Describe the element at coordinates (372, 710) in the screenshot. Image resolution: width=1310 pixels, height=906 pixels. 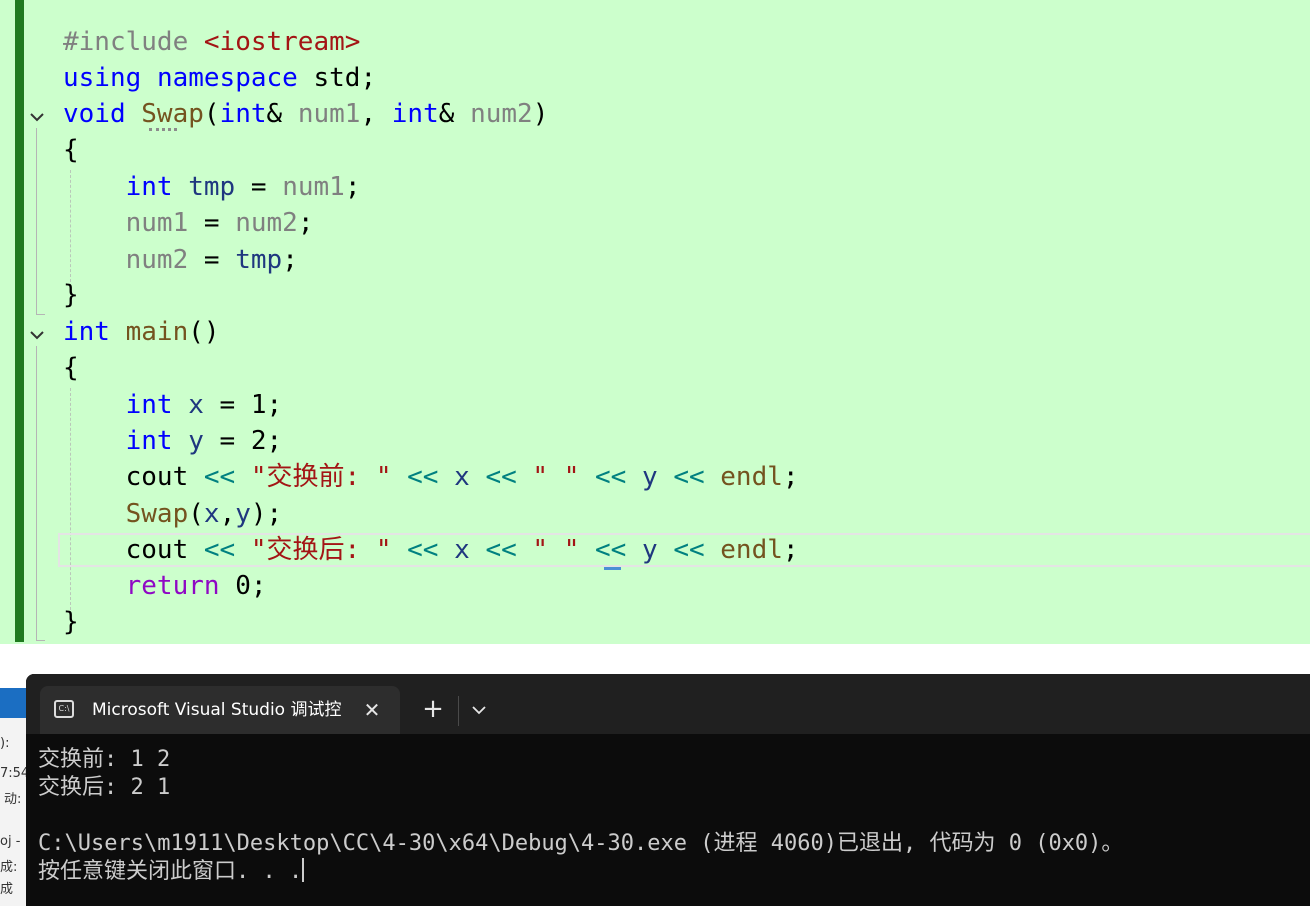
I see `close-tab-icon: ✕` at that location.